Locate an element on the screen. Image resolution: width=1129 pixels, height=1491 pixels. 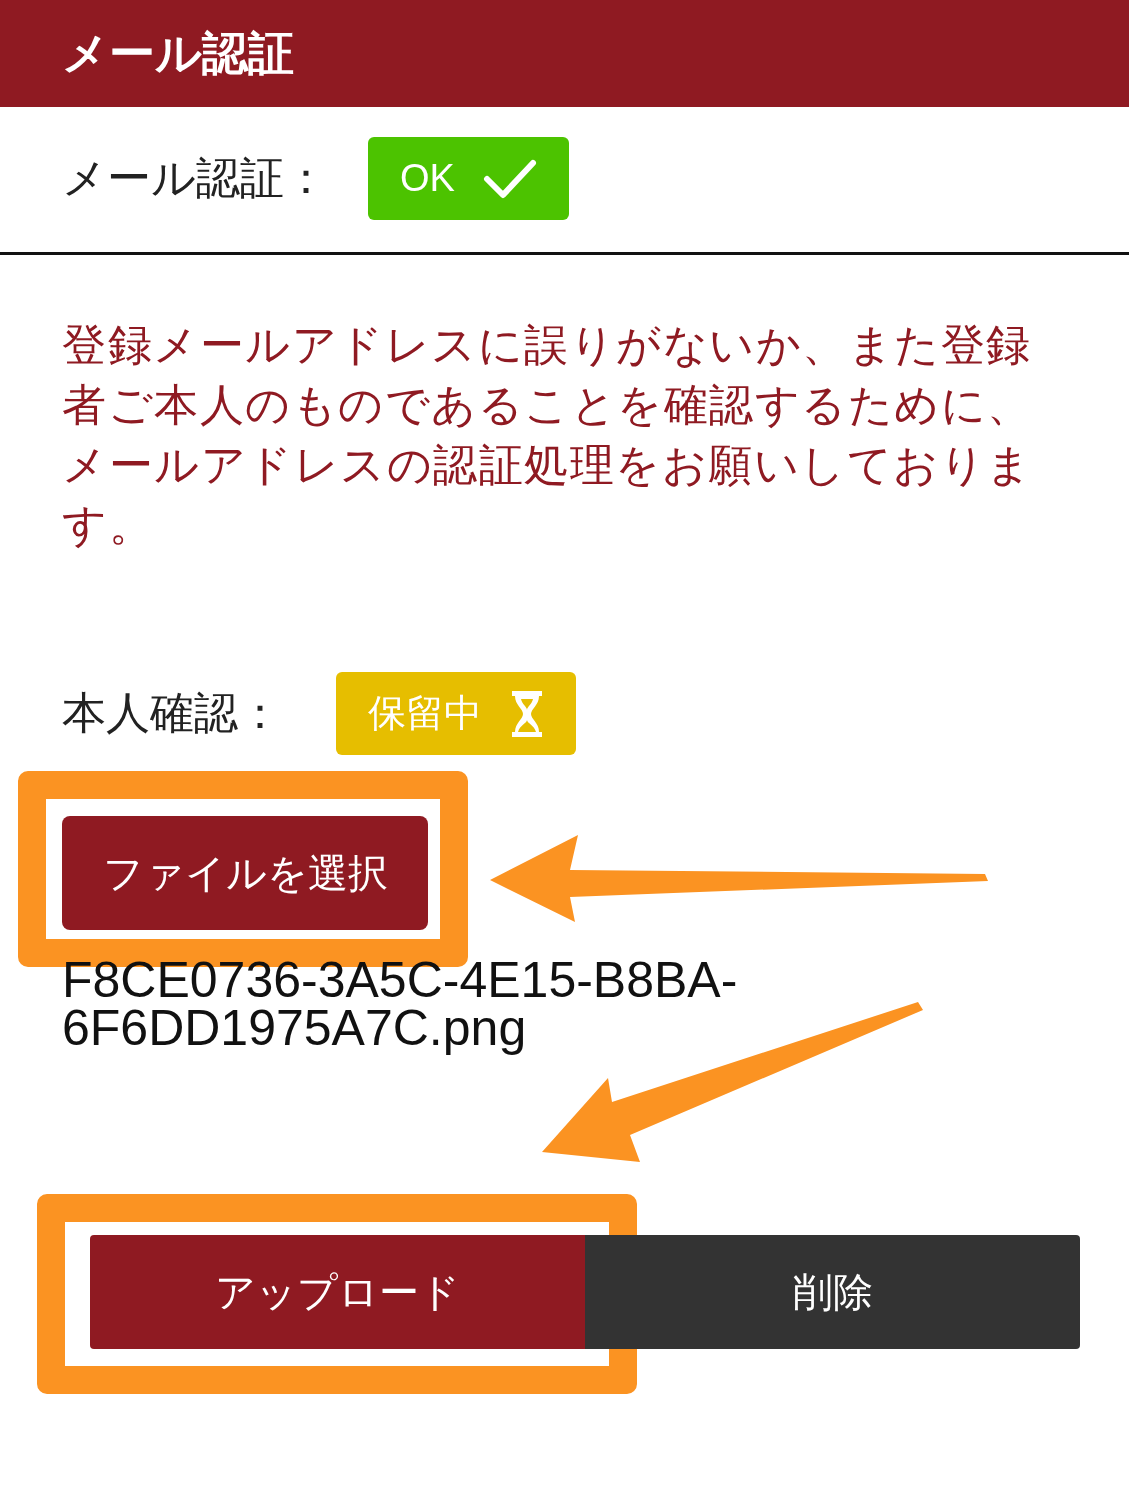
delete-button: 削除 is located at coordinates (832, 1292).